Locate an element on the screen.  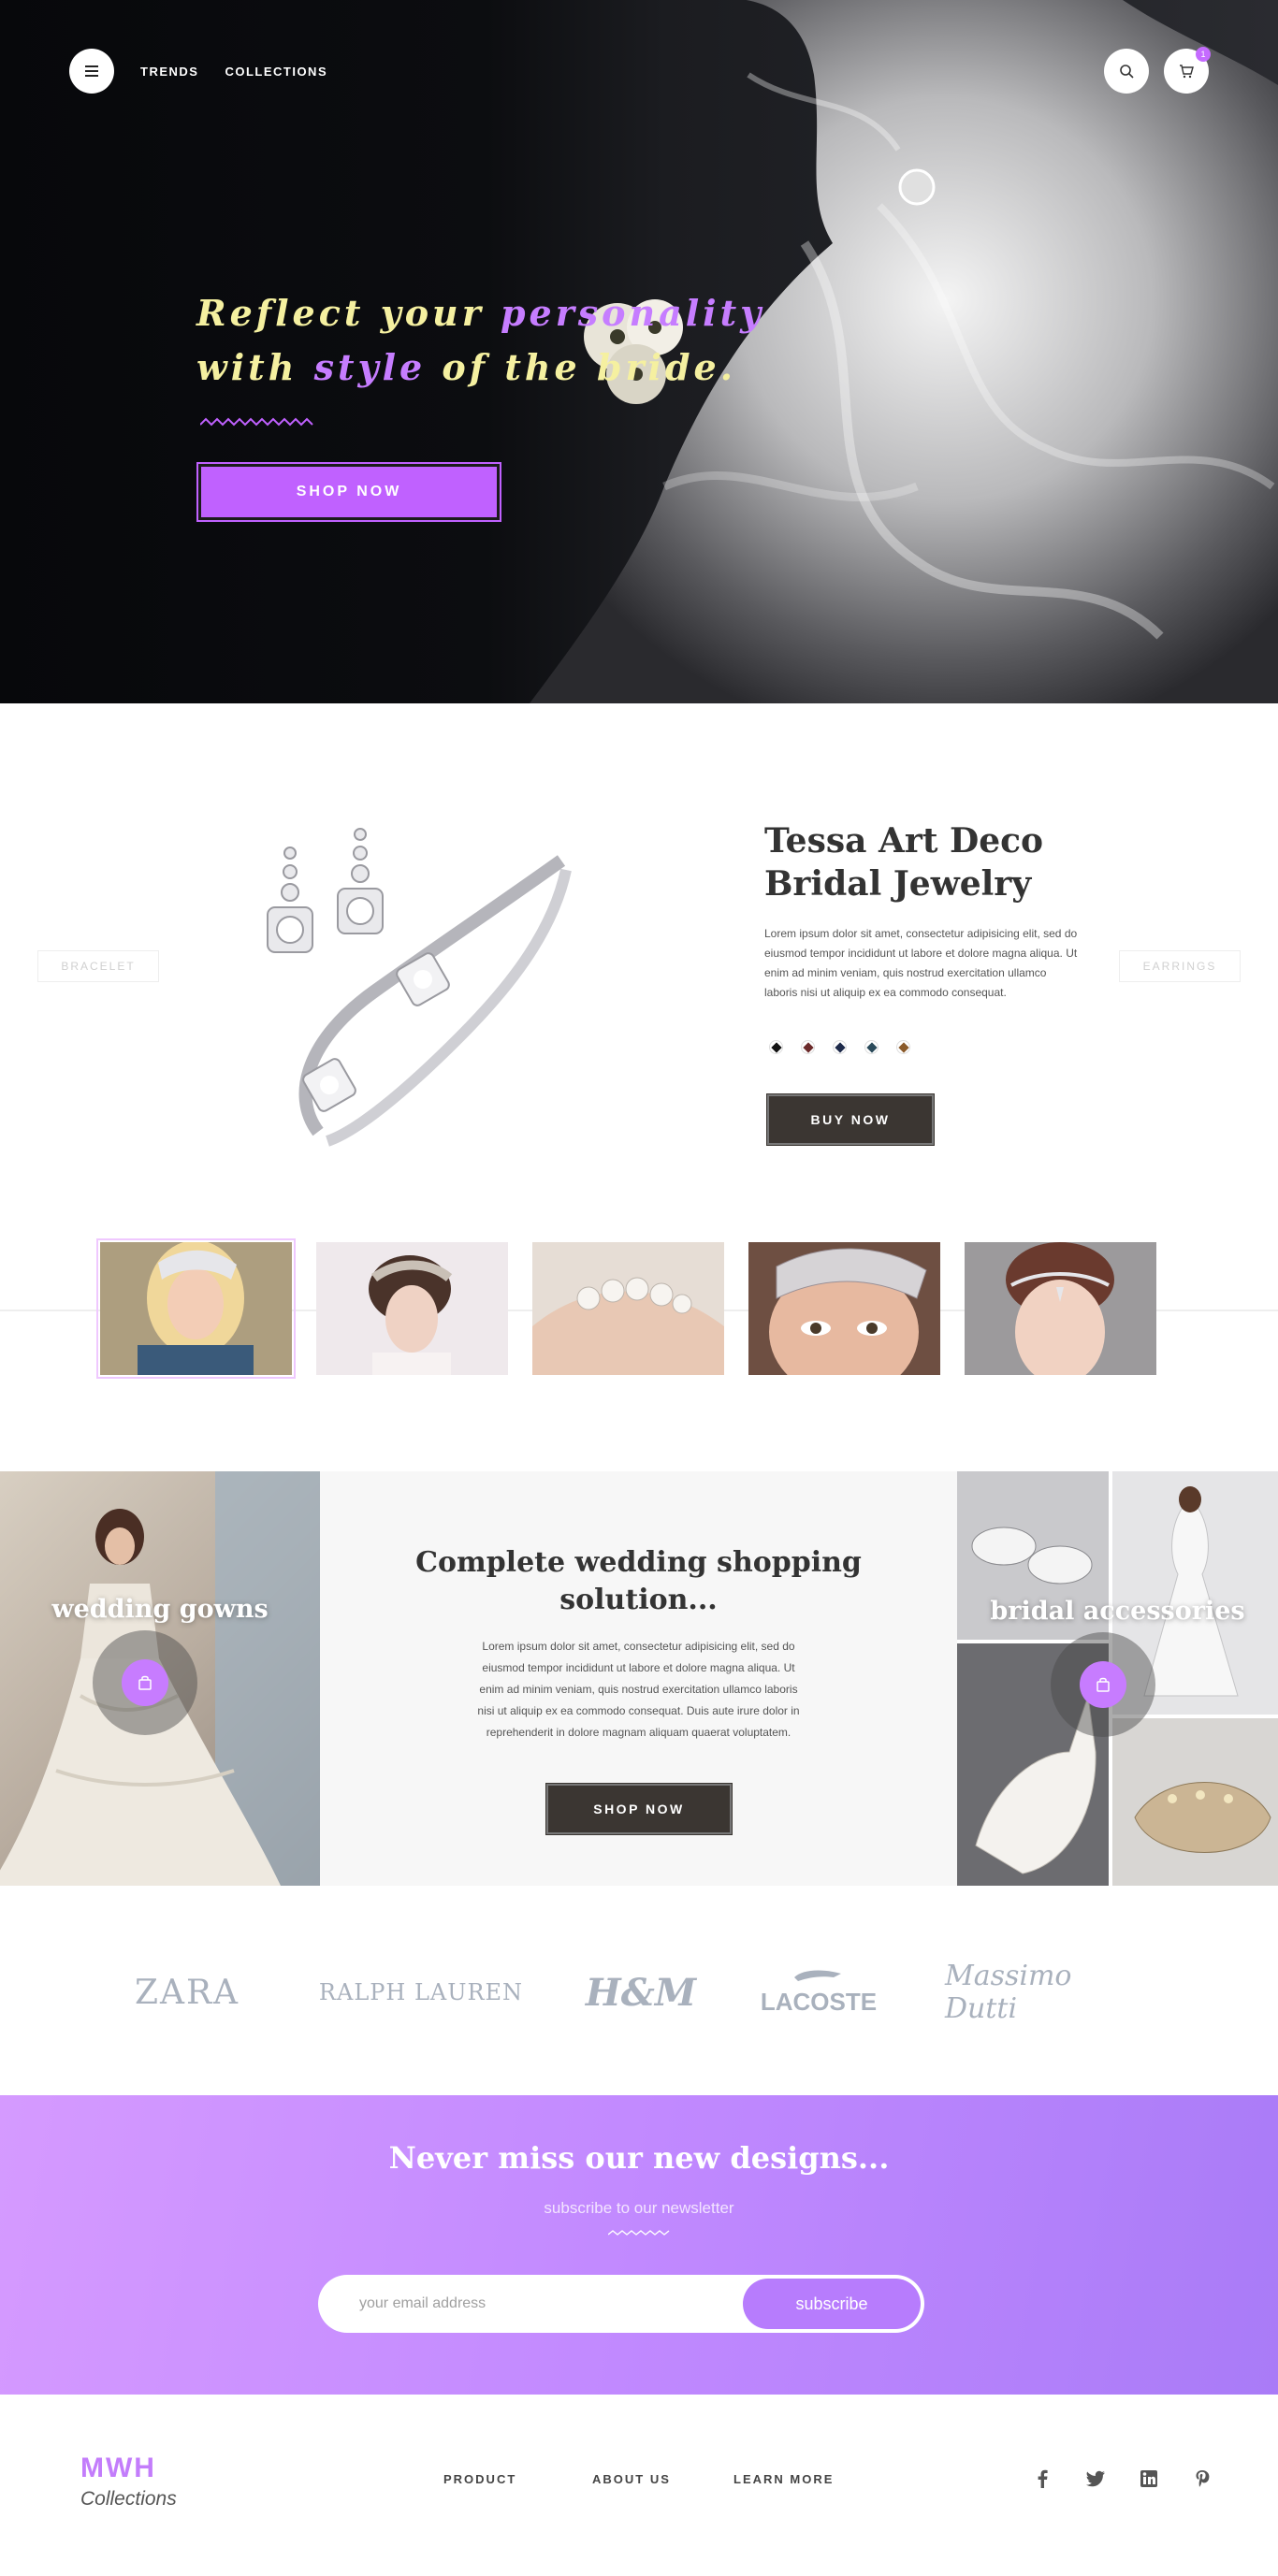
swatch-black is located at coordinates (776, 1047).